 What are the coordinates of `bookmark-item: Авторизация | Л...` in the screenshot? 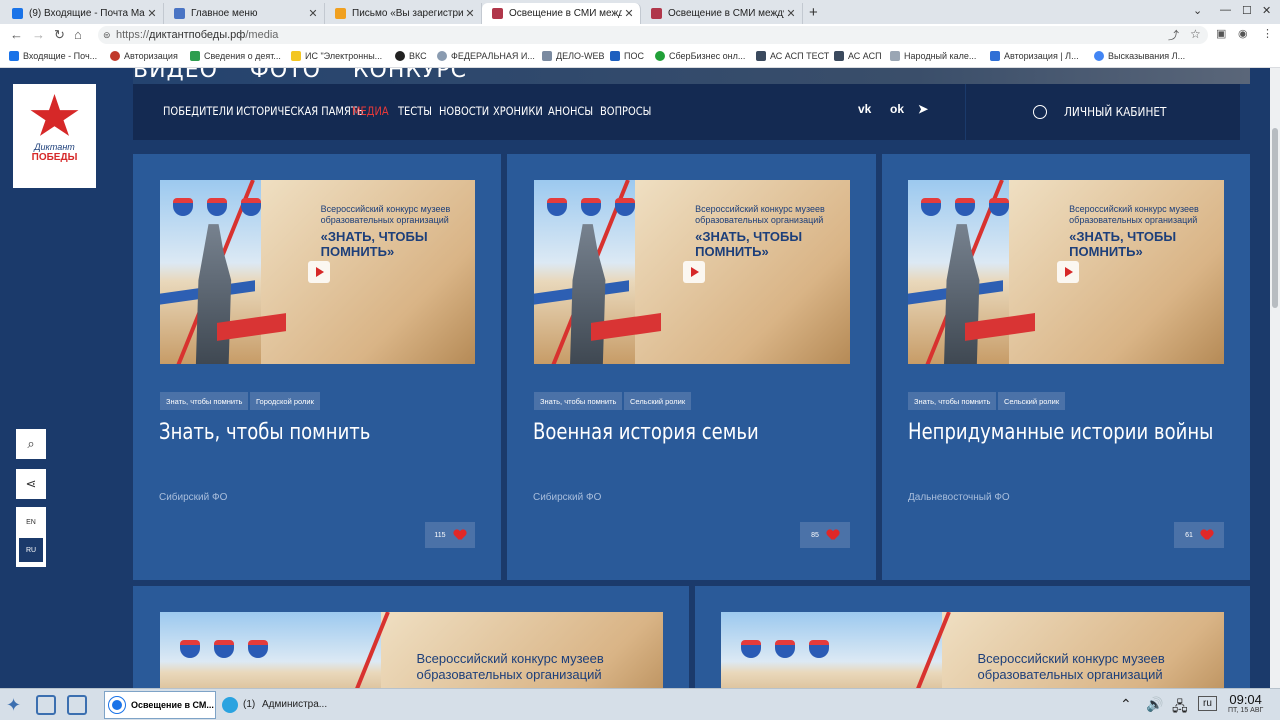 It's located at (1034, 56).